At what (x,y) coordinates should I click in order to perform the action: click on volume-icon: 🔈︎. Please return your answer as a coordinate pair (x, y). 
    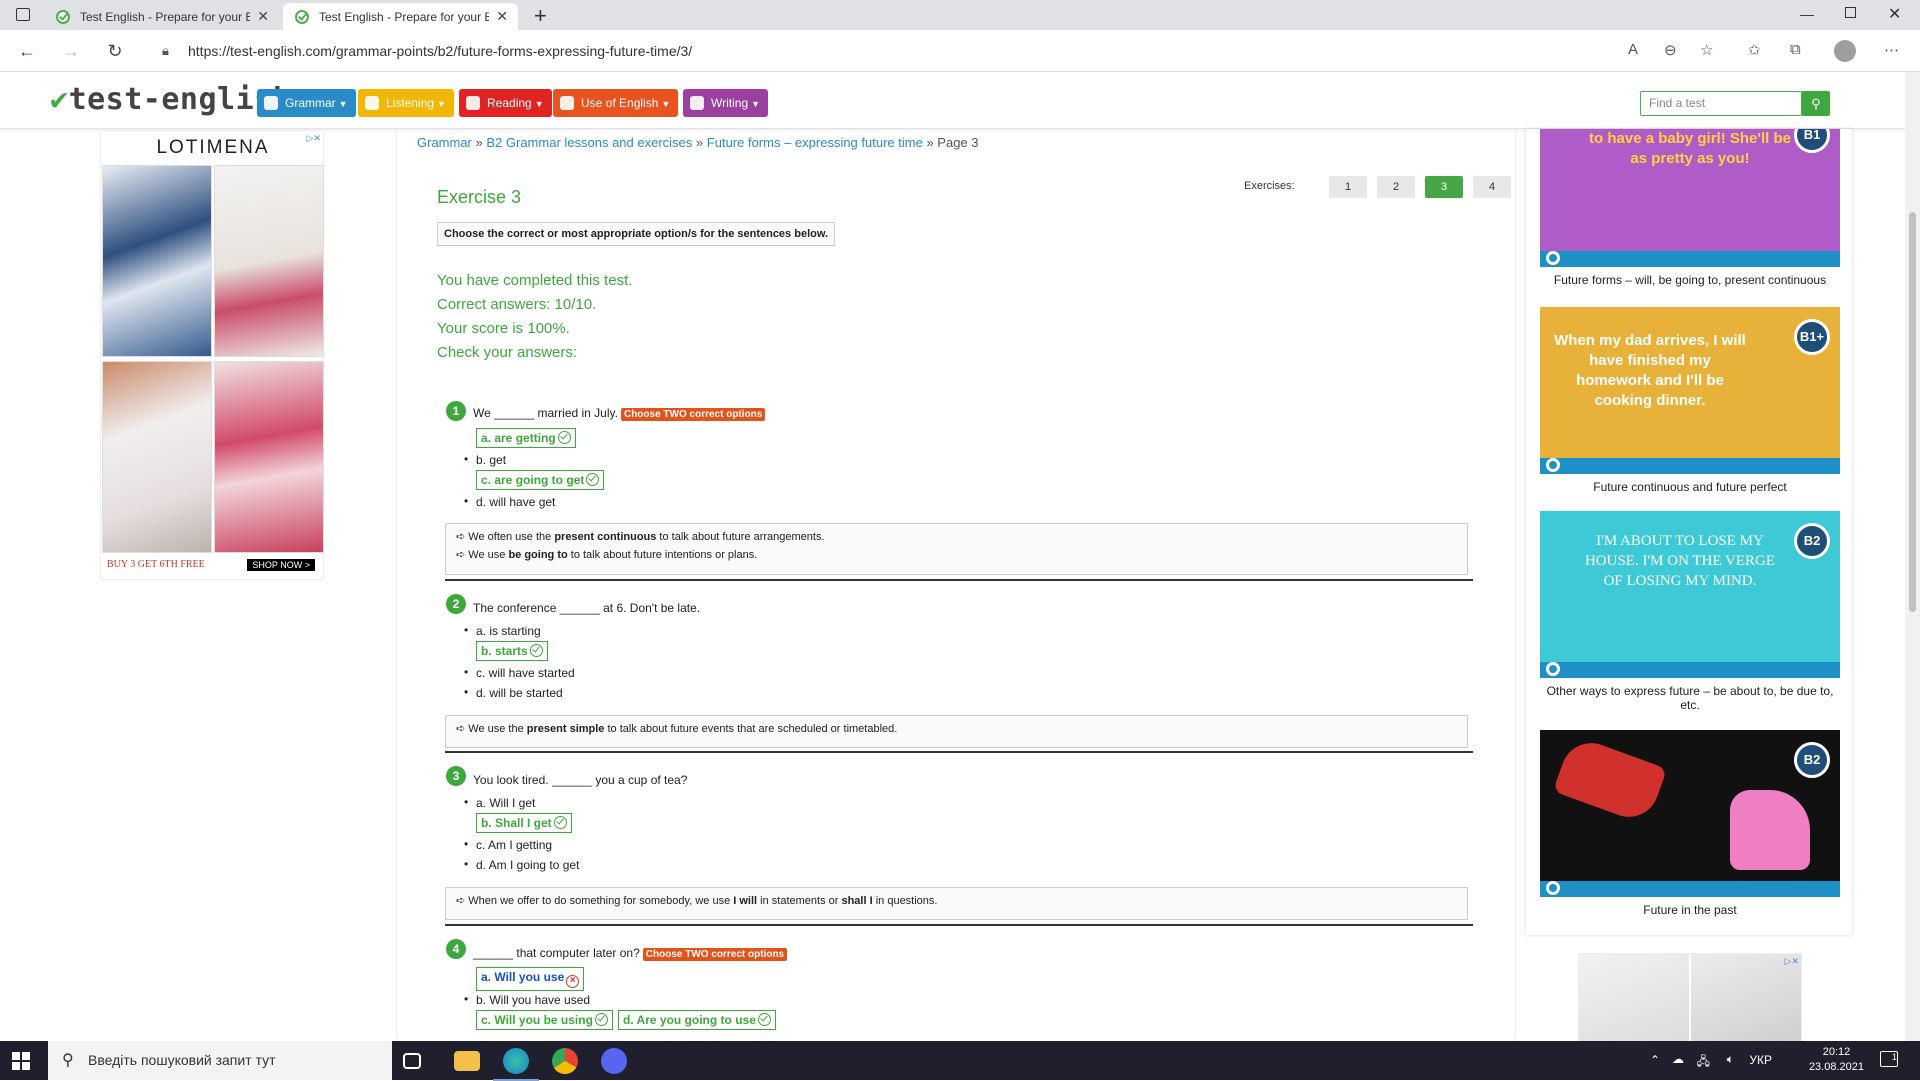
    Looking at the image, I should click on (1730, 1059).